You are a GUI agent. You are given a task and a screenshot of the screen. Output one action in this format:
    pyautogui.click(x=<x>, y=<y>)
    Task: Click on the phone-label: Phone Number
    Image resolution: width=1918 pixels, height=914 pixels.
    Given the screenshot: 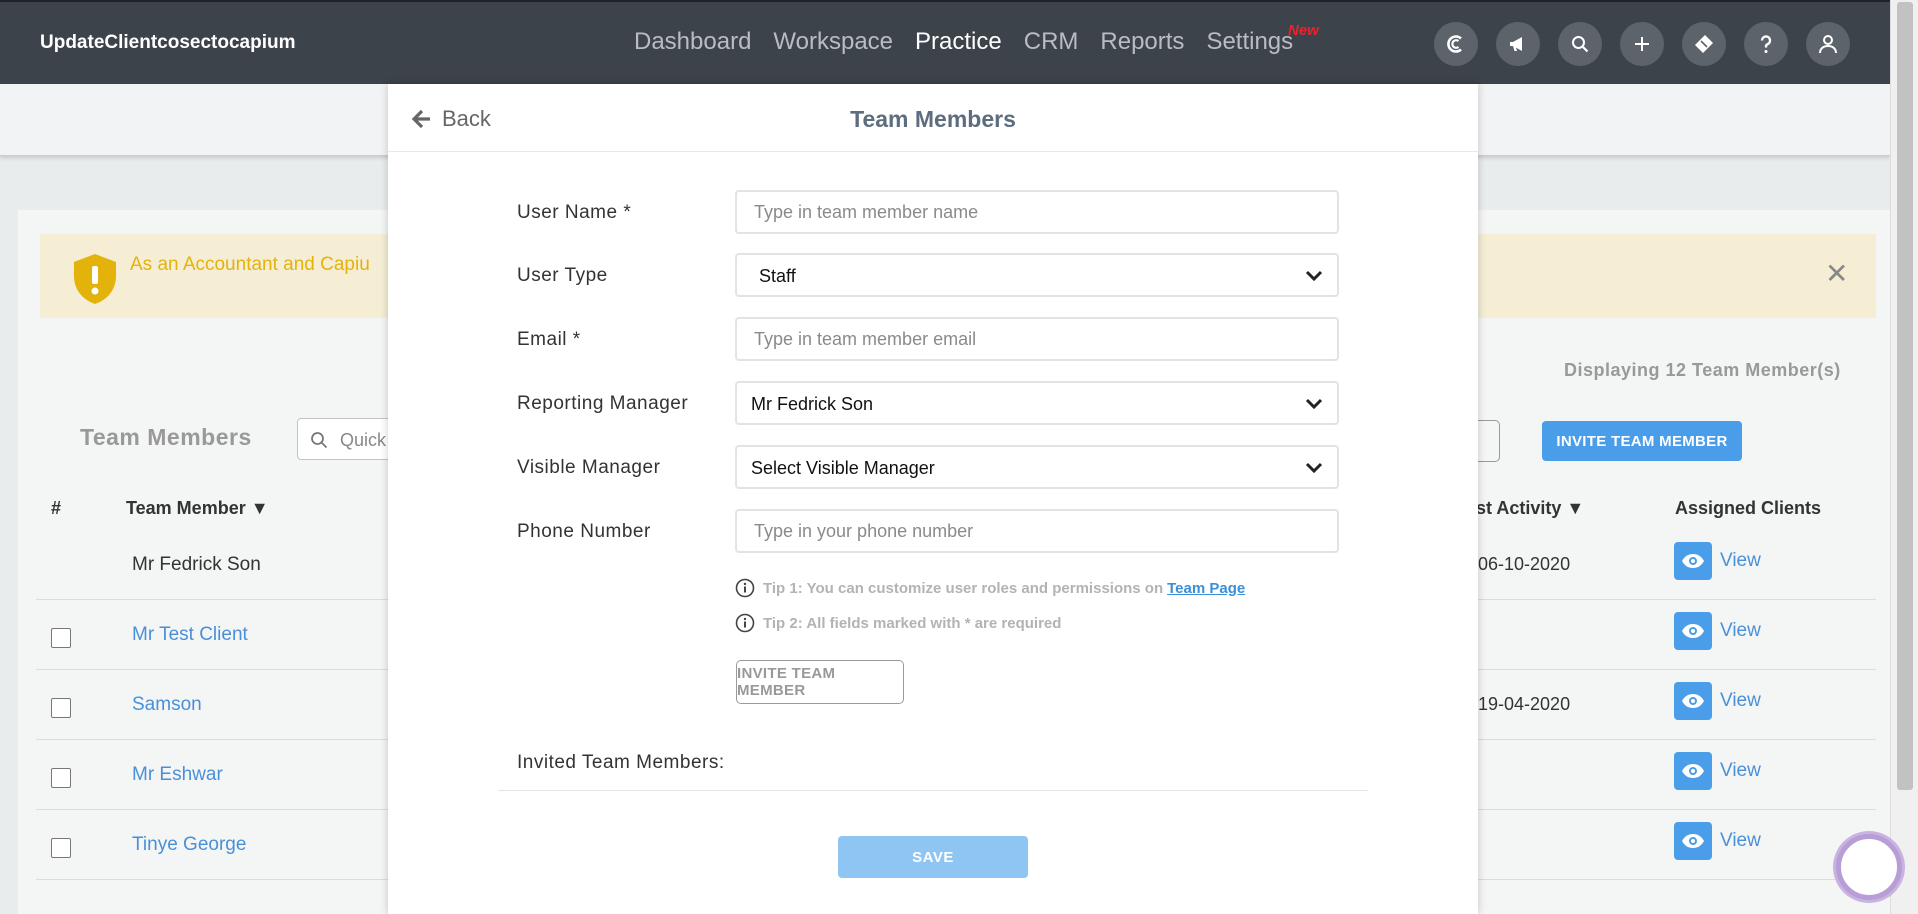 What is the action you would take?
    pyautogui.click(x=584, y=531)
    